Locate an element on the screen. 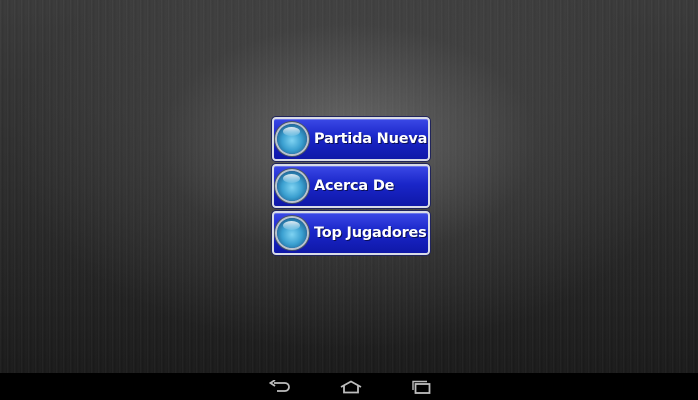 The height and width of the screenshot is (400, 698). recent-apps-button is located at coordinates (422, 387).